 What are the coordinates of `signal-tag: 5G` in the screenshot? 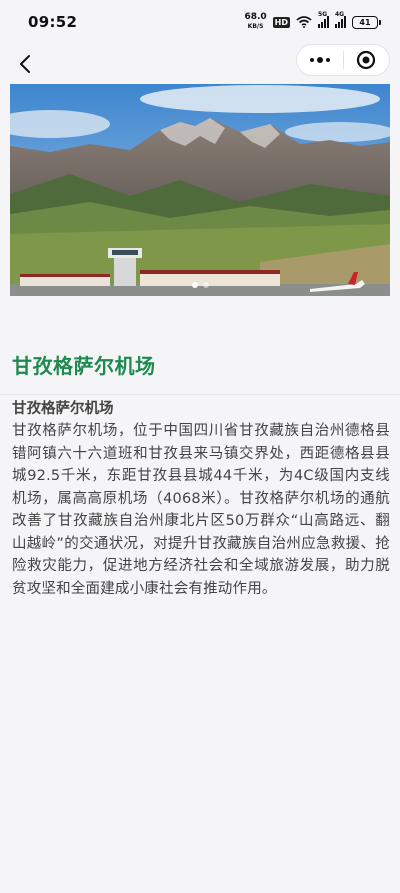 It's located at (323, 14).